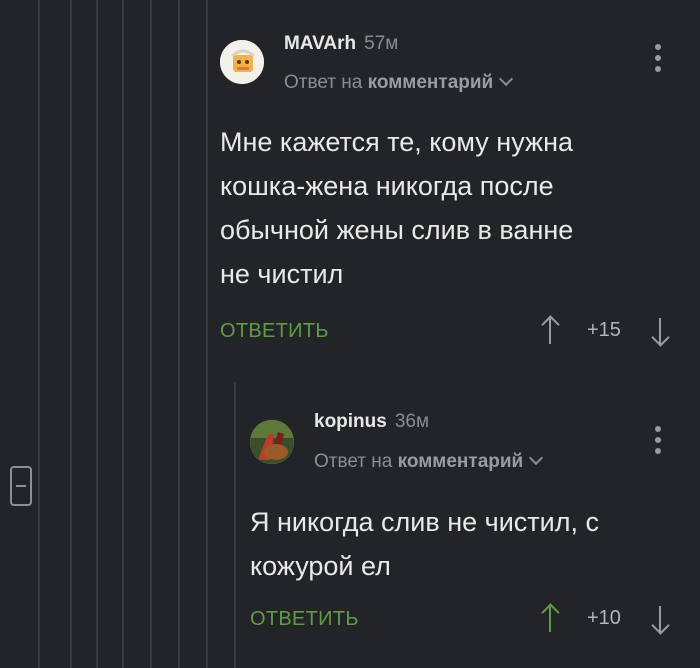  I want to click on chevron-down-icon, so click(536, 458).